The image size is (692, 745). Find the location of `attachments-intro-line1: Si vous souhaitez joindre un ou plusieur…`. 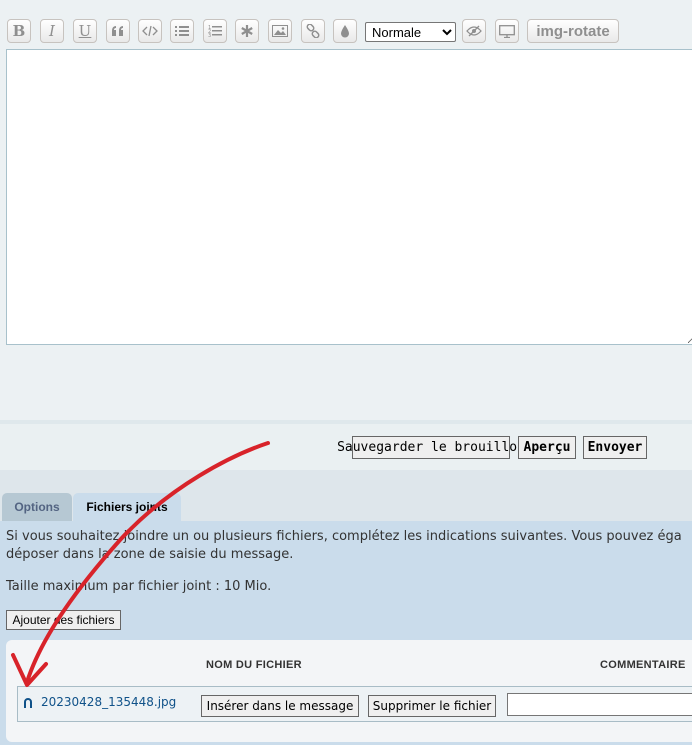

attachments-intro-line1: Si vous souhaitez joindre un ou plusieur… is located at coordinates (344, 536).